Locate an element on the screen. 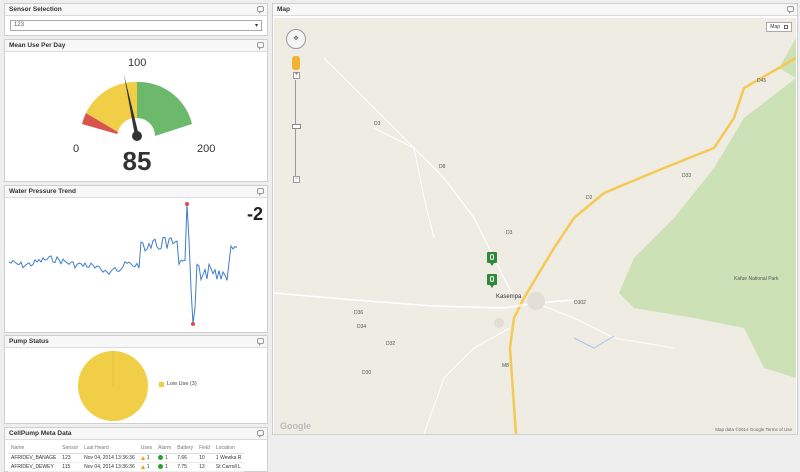  zoom-in-button: + is located at coordinates (296, 75).